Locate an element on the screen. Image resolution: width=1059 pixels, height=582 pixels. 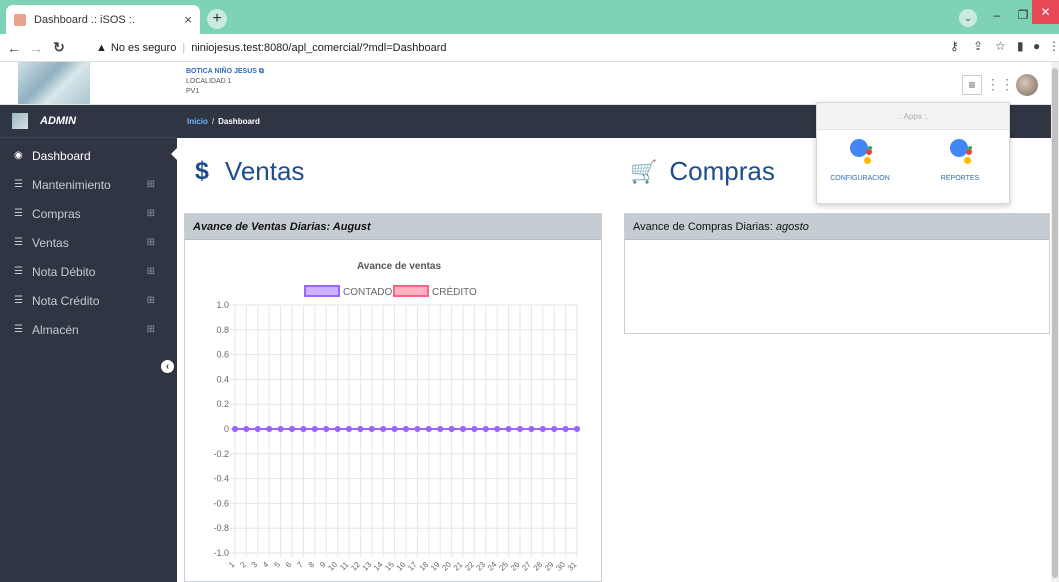
legend-label: CONTADO is located at coordinates (367, 292).